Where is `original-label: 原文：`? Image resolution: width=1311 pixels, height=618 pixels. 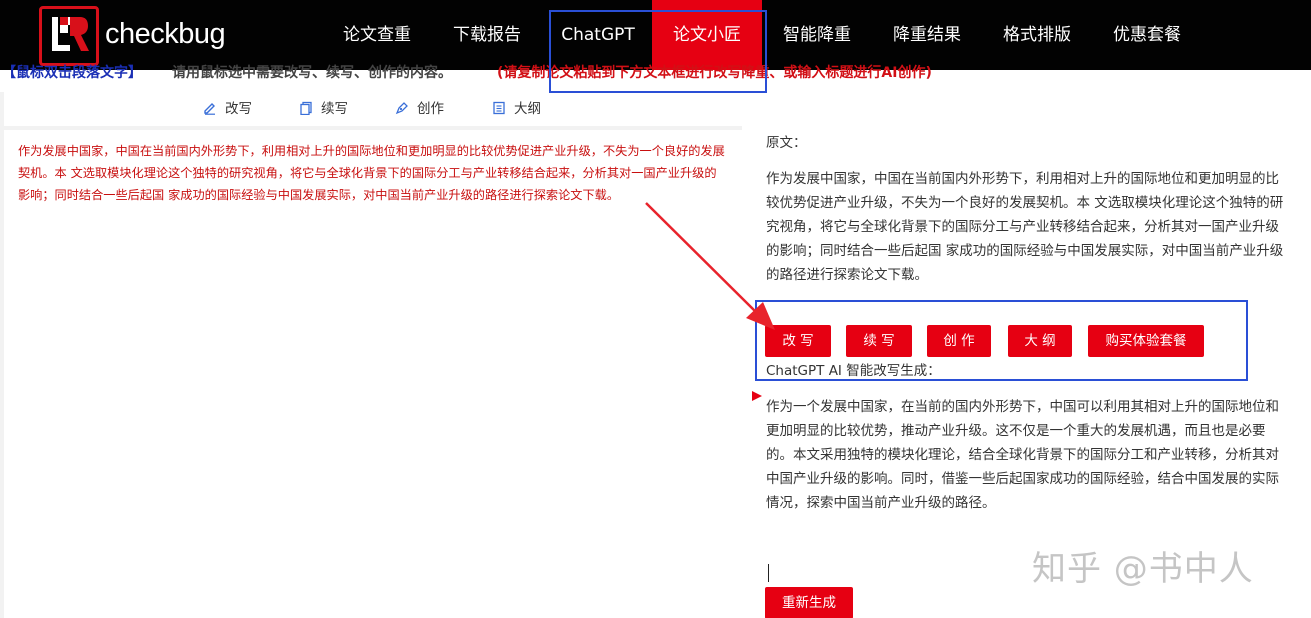 original-label: 原文： is located at coordinates (786, 143).